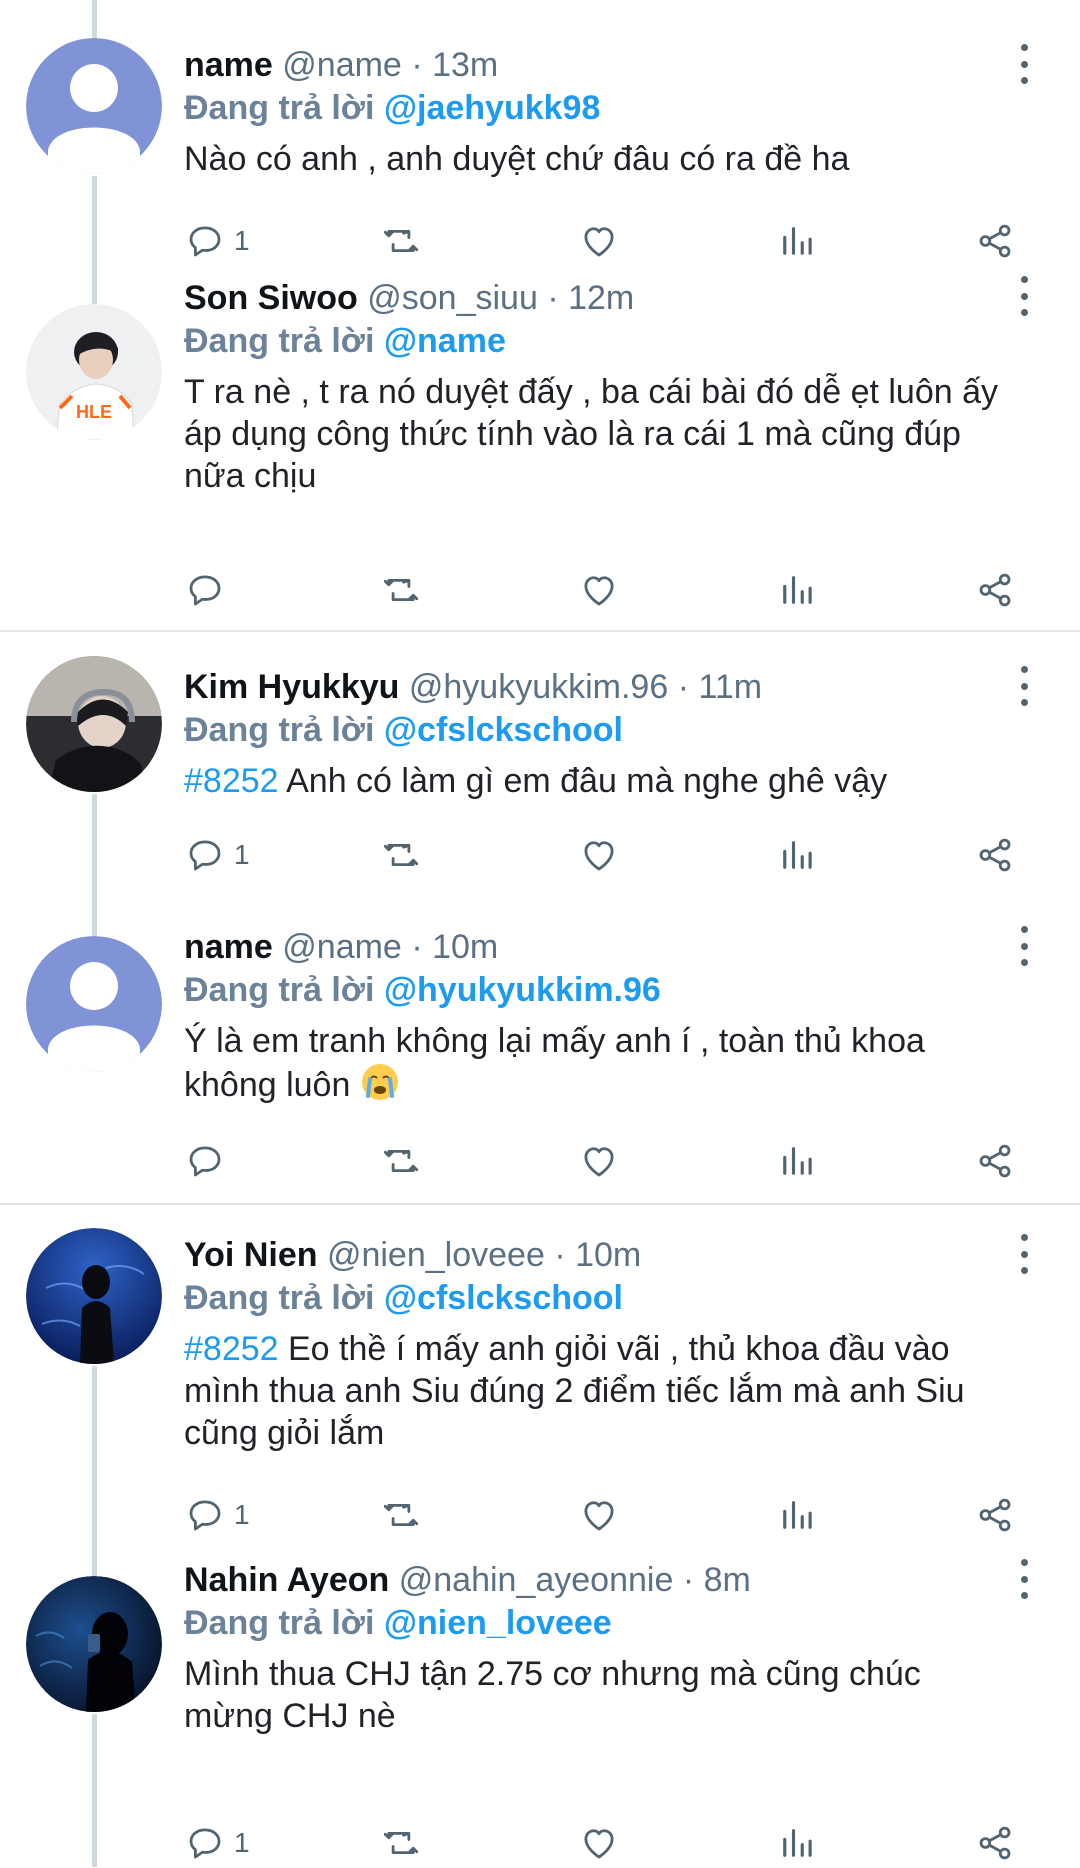 The image size is (1080, 1868). Describe the element at coordinates (380, 1087) in the screenshot. I see `crying-face-emoji` at that location.